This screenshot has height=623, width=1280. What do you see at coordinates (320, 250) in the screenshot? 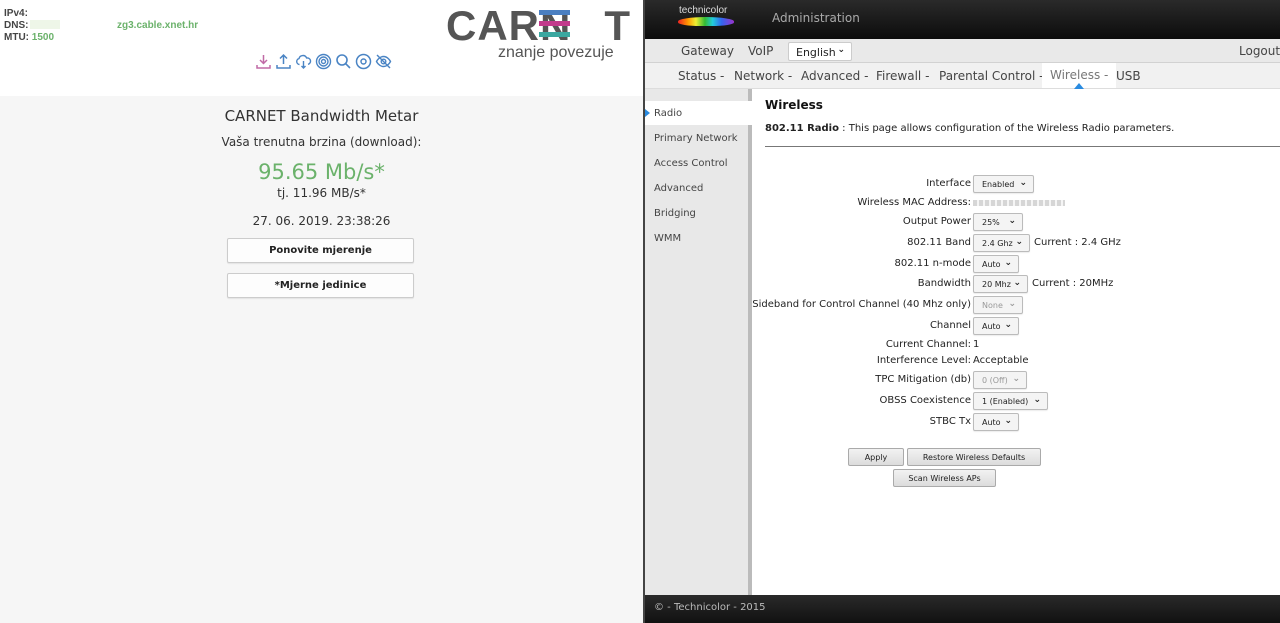
I see `retry-measurement-button: Ponovite mjerenje` at bounding box center [320, 250].